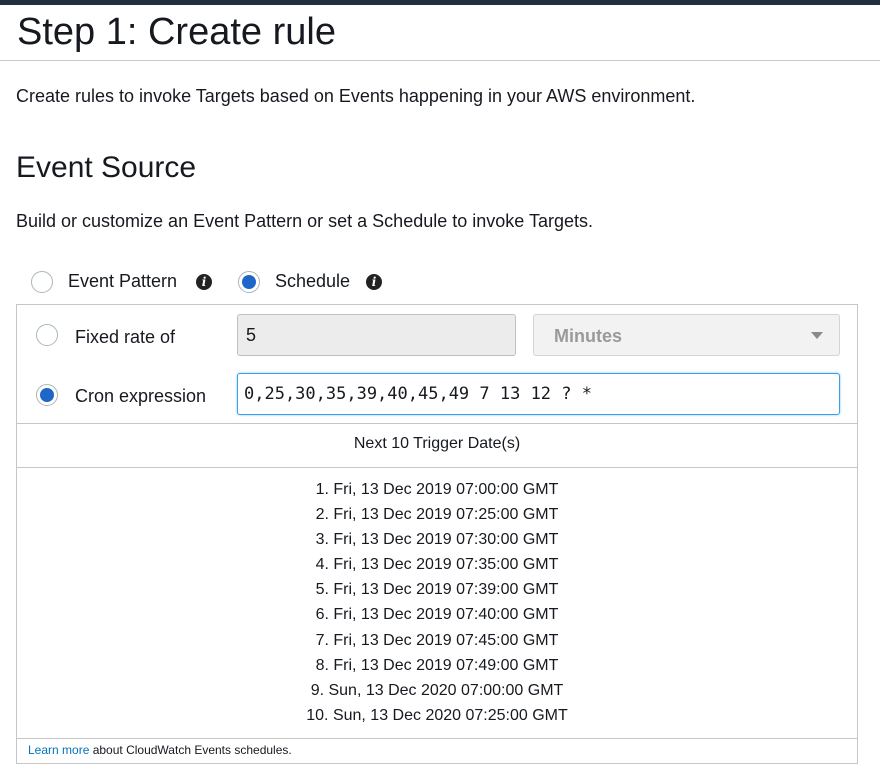 This screenshot has height=782, width=880. What do you see at coordinates (42, 282) in the screenshot?
I see `event-pattern-radio` at bounding box center [42, 282].